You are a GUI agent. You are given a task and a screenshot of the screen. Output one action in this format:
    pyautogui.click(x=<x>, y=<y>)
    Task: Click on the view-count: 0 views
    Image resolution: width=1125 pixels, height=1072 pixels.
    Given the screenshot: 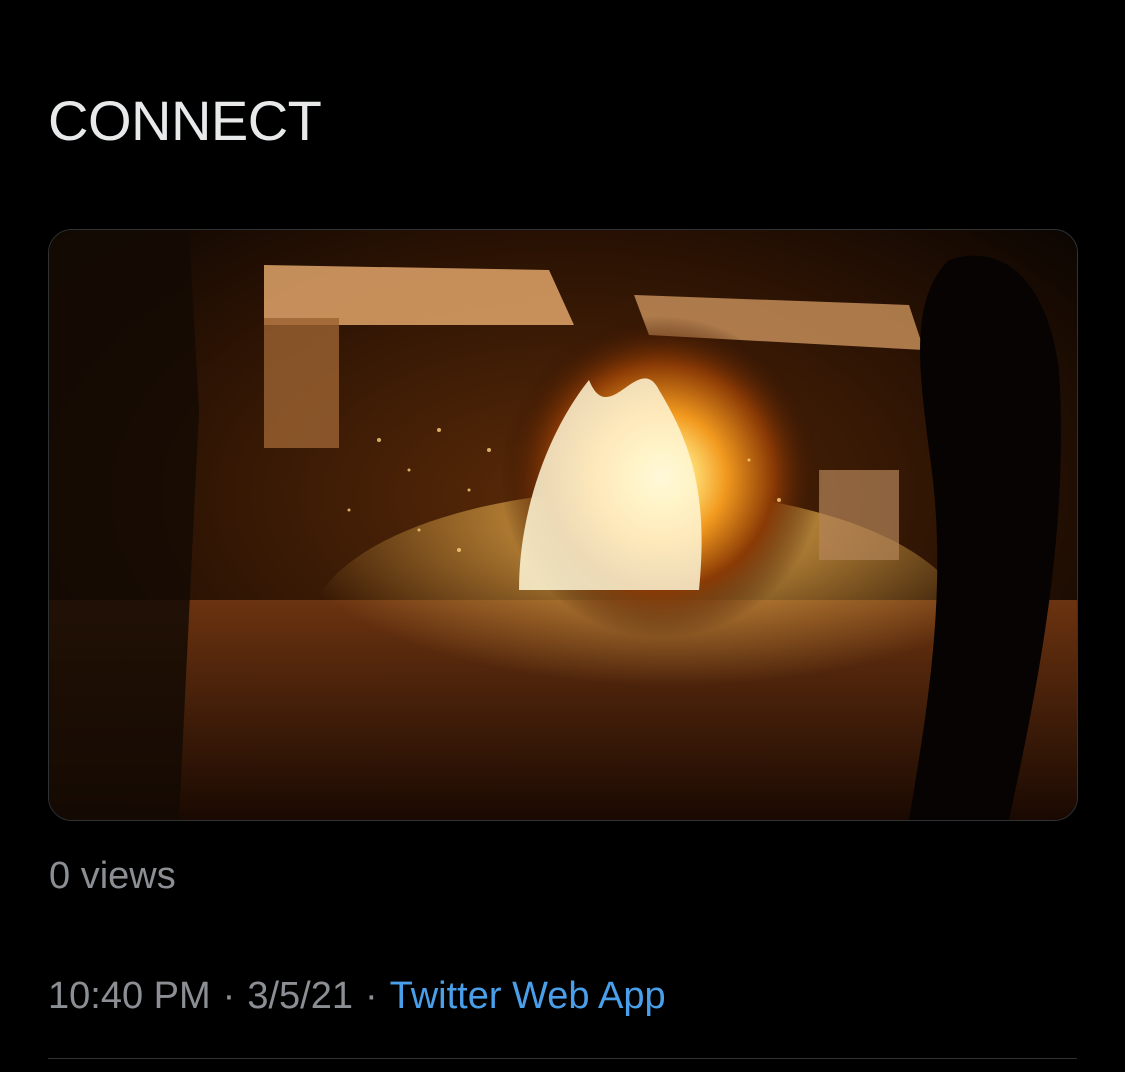 What is the action you would take?
    pyautogui.click(x=112, y=876)
    